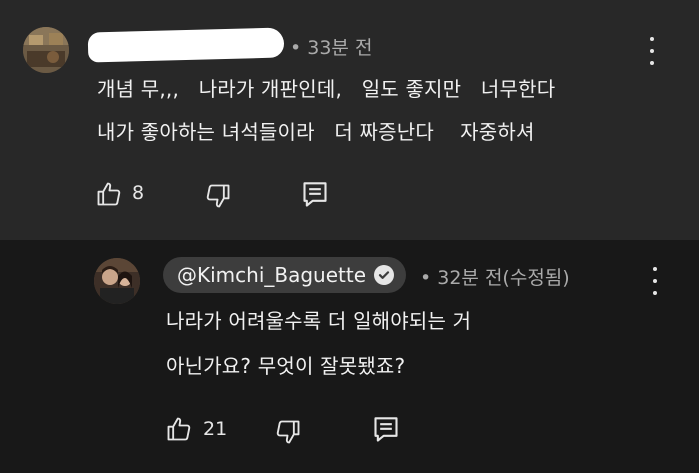  I want to click on reply-comment-avatar, so click(117, 281).